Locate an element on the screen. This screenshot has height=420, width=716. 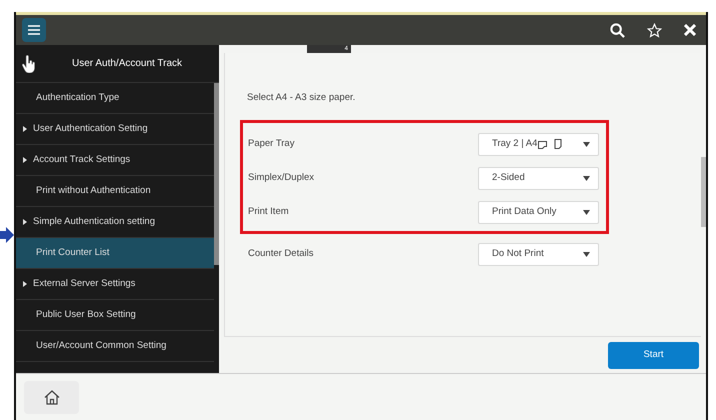
sidebar-item: Print Counter List is located at coordinates (115, 253).